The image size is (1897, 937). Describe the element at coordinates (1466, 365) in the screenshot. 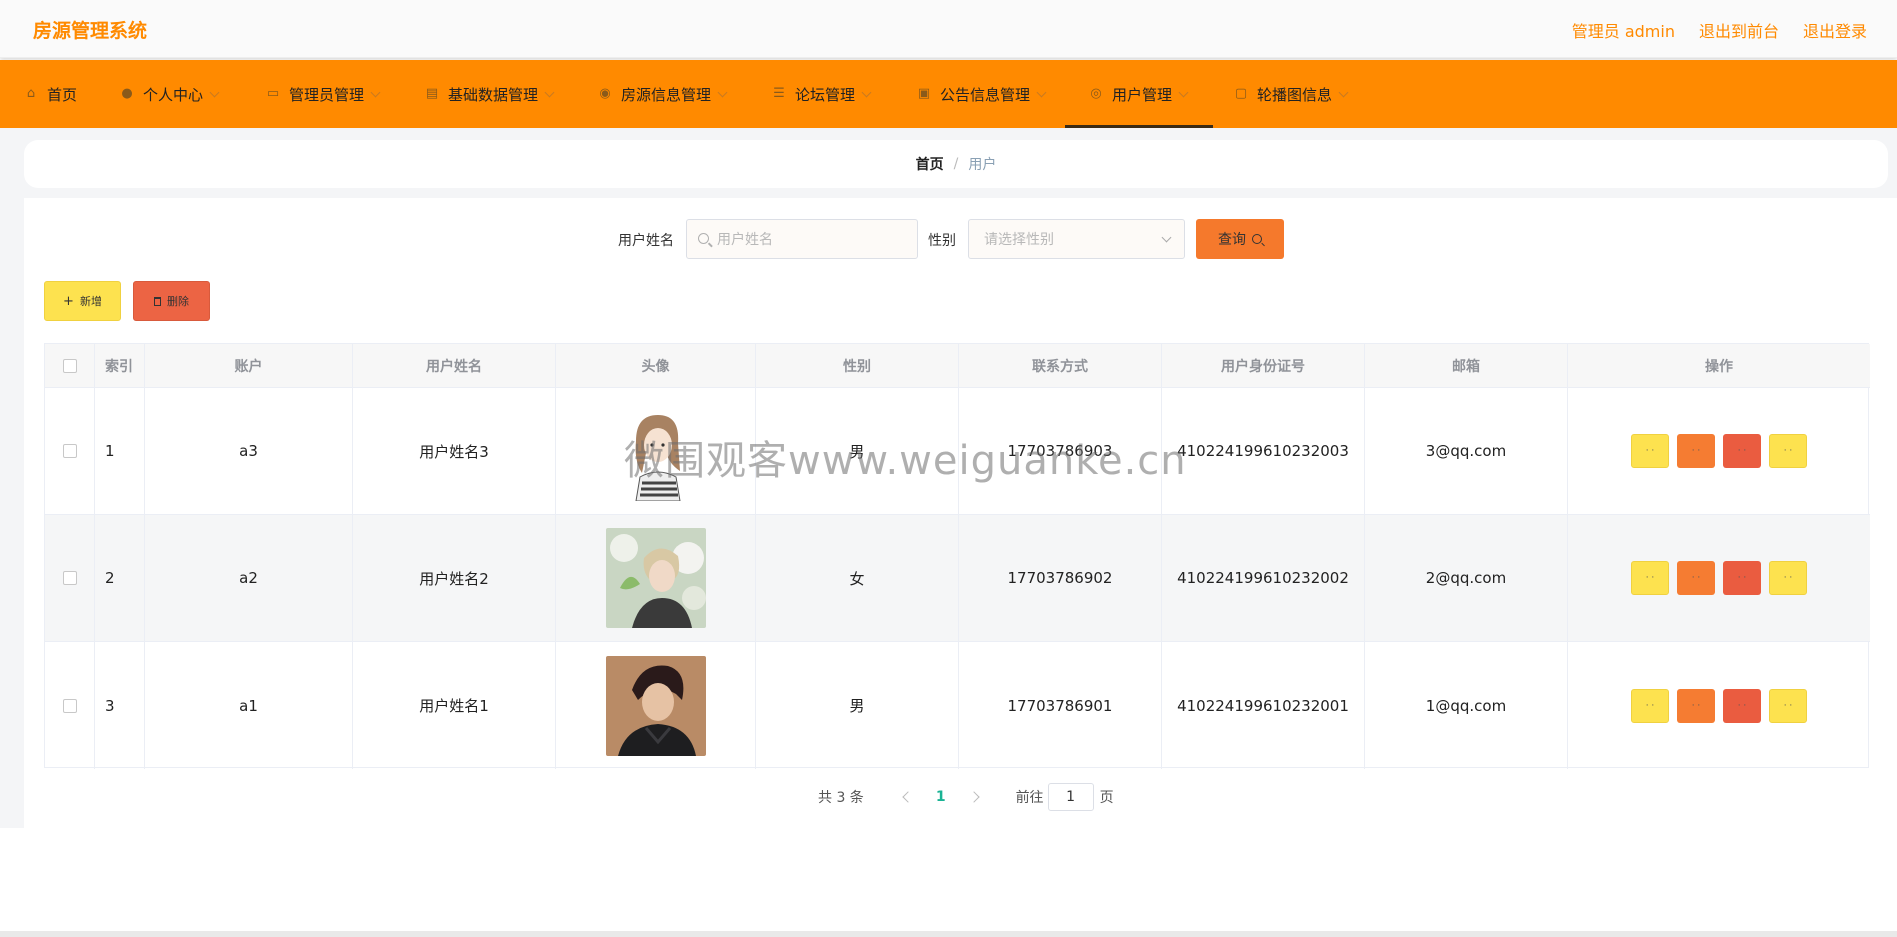

I see `header-email: 邮箱` at that location.